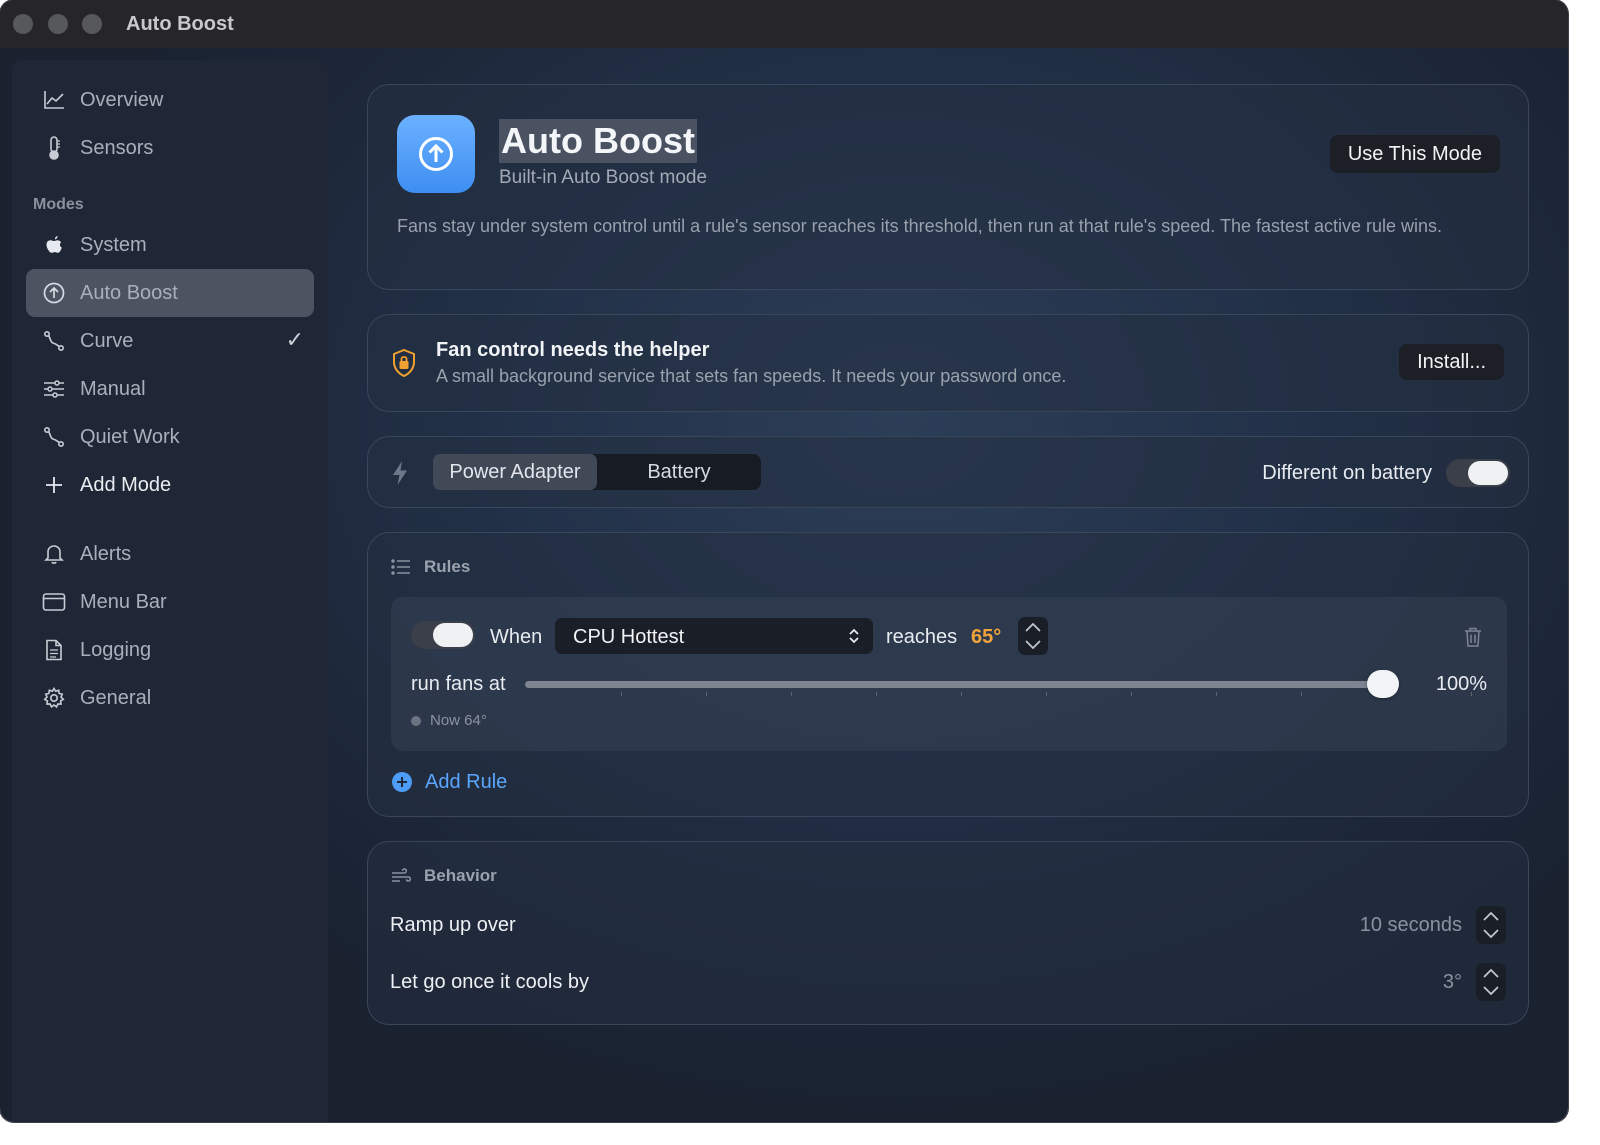  I want to click on sidebar-item-label: Logging, so click(116, 650).